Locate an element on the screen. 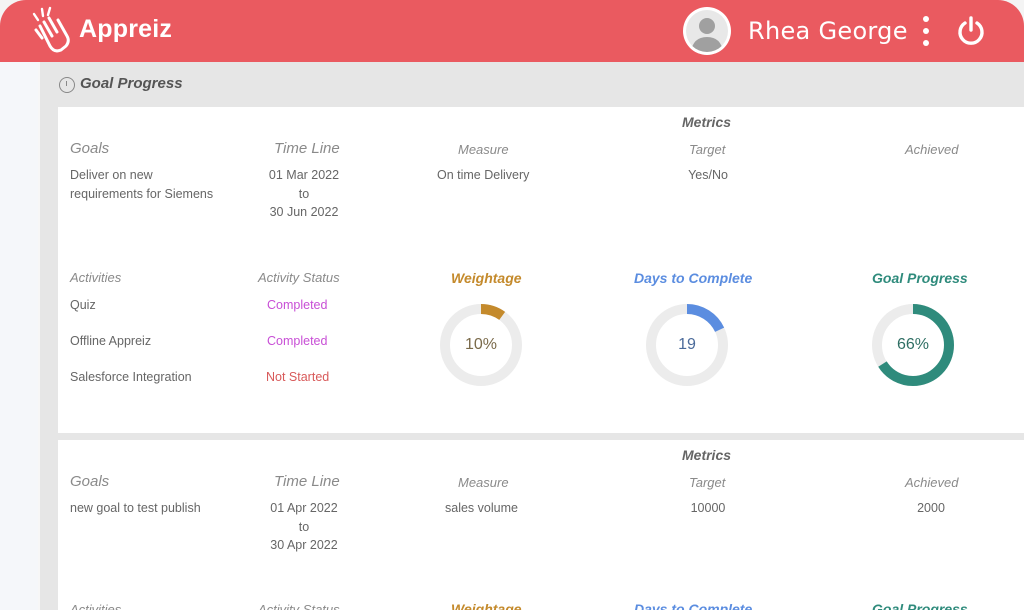 The image size is (1024, 610). kebab-menu-icon is located at coordinates (926, 32).